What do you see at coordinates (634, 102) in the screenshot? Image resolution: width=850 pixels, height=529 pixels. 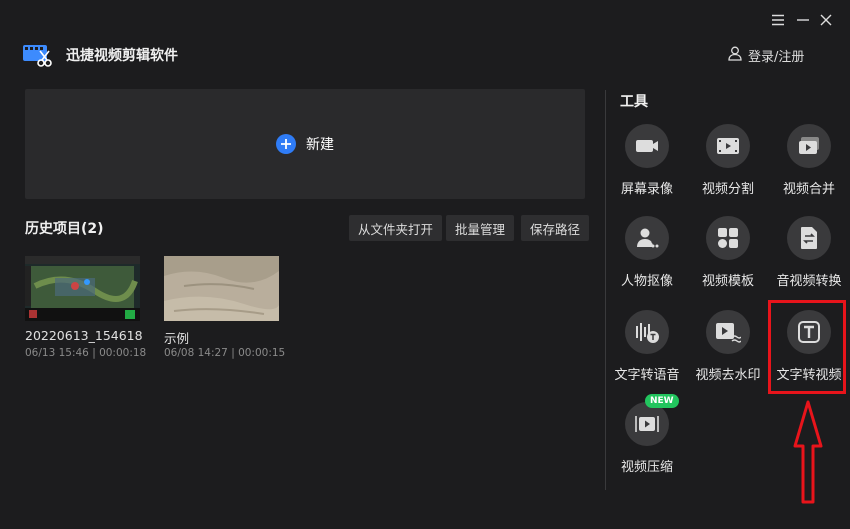 I see `tools-title: 工具` at bounding box center [634, 102].